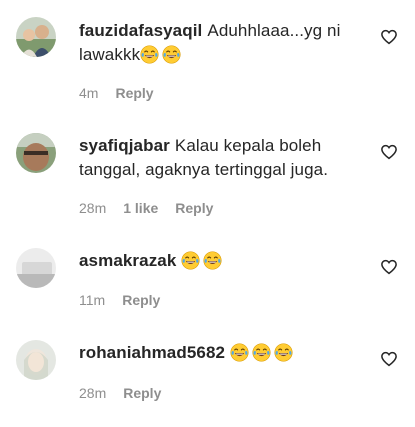 Image resolution: width=415 pixels, height=427 pixels. What do you see at coordinates (124, 145) in the screenshot?
I see `comment-username: syafiqjabar` at bounding box center [124, 145].